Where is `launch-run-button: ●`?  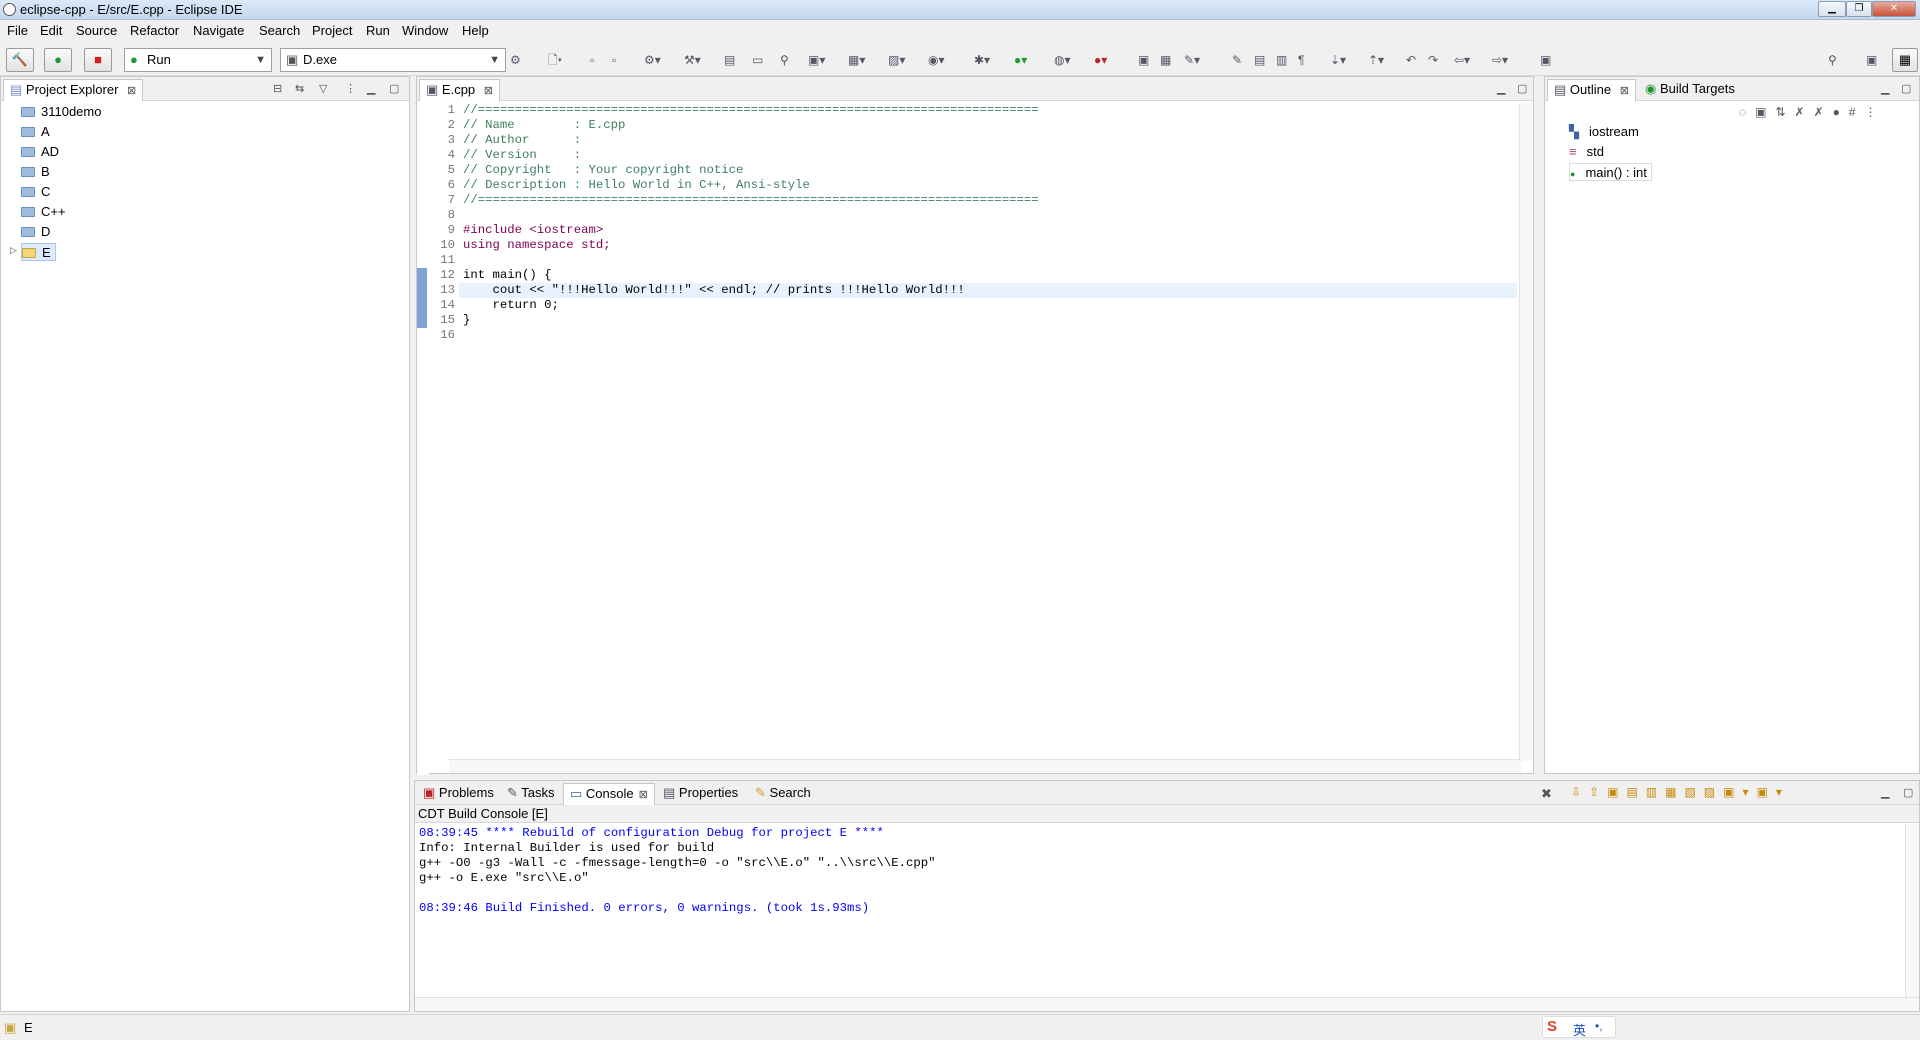
launch-run-button: ● is located at coordinates (58, 60).